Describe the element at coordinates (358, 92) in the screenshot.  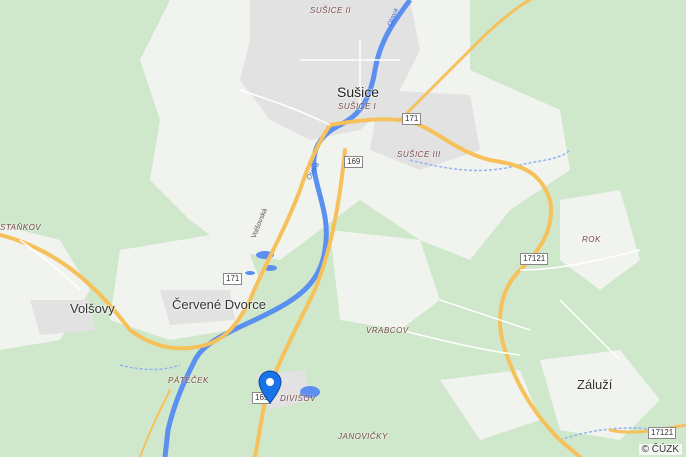
I see `place-label-susice: Sušice` at that location.